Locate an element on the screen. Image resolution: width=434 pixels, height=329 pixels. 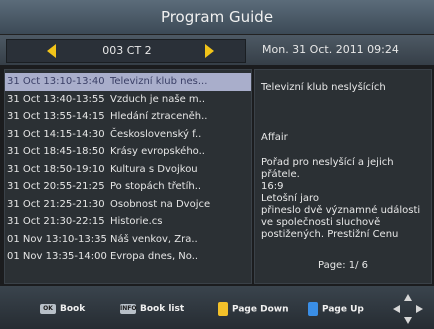
channel-name: 003 CT 2 is located at coordinates (127, 50).